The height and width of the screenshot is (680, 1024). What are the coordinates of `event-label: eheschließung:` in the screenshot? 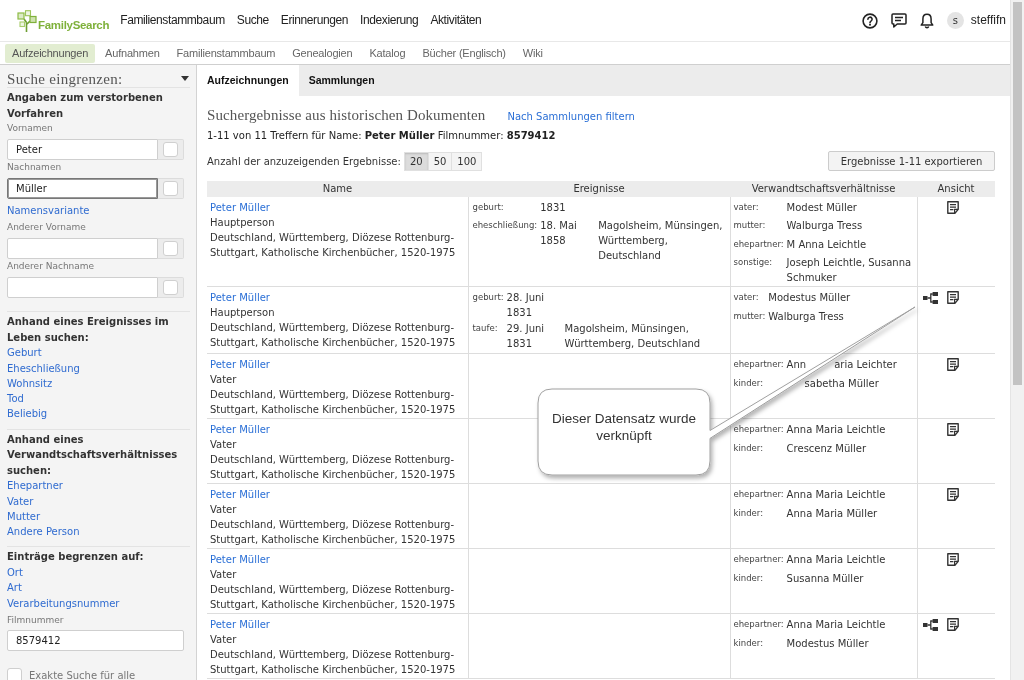 It's located at (505, 225).